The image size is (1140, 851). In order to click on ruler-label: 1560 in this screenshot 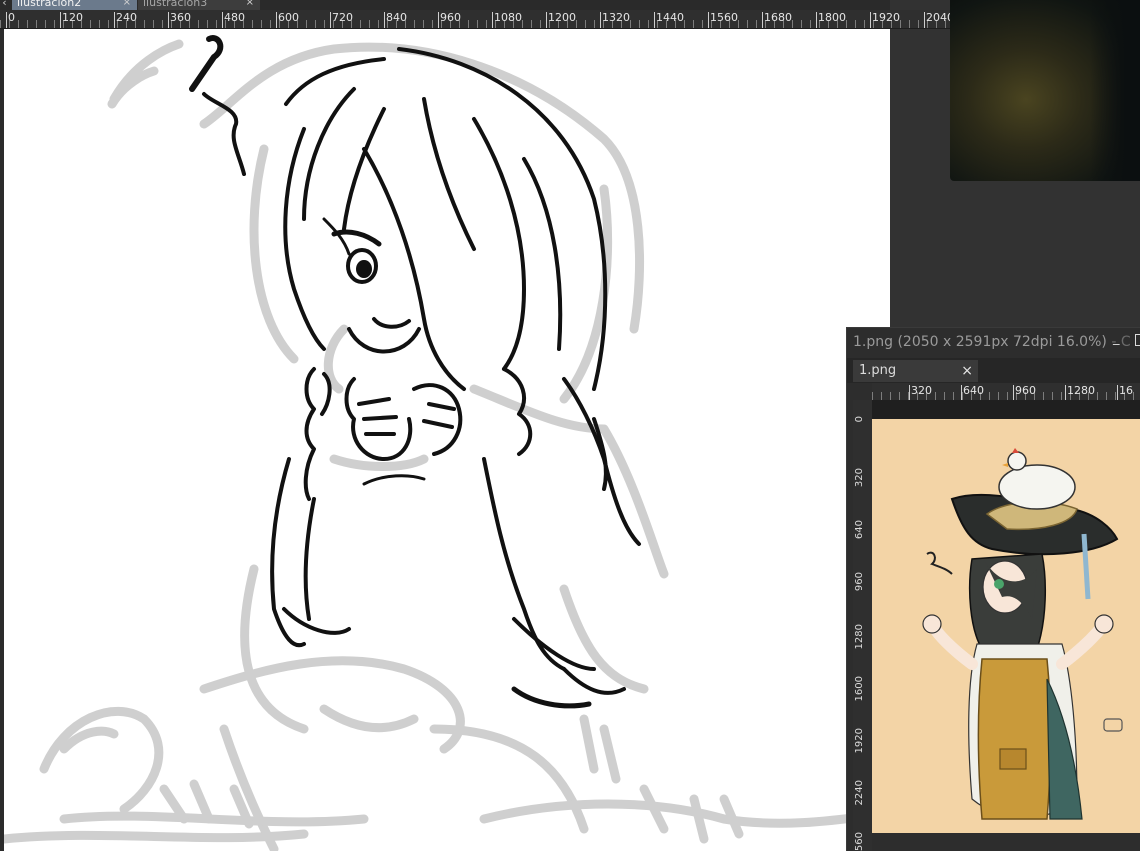, I will do `click(724, 17)`.